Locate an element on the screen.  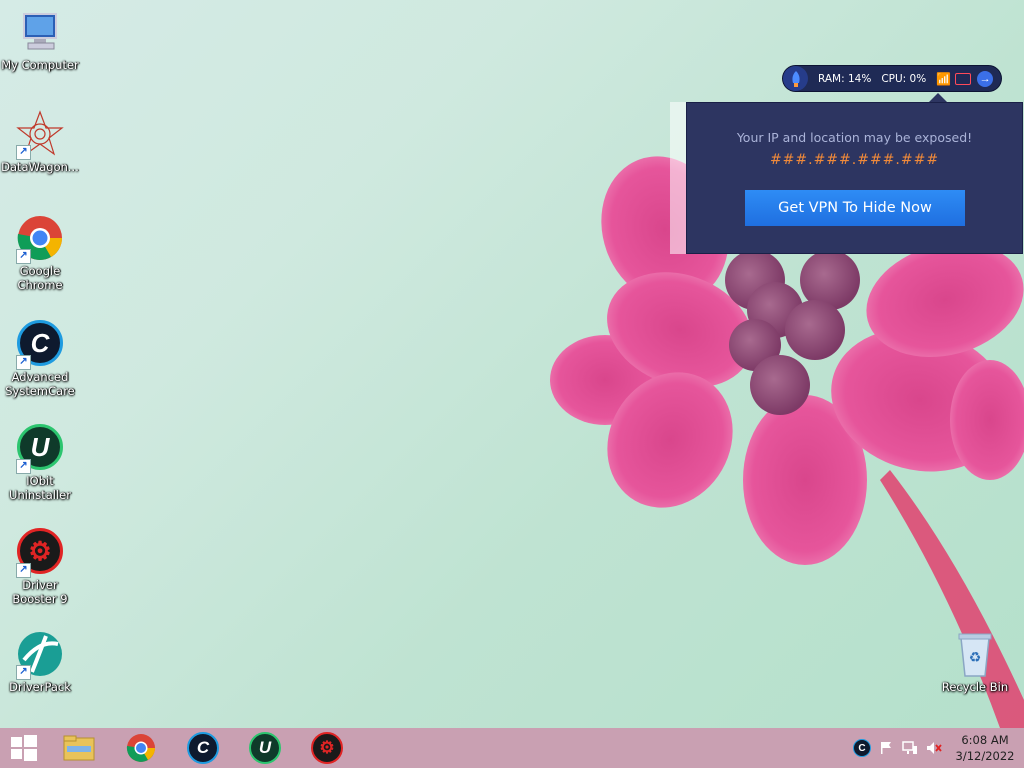
driverpack-icon: ↗ is located at coordinates (40, 655).